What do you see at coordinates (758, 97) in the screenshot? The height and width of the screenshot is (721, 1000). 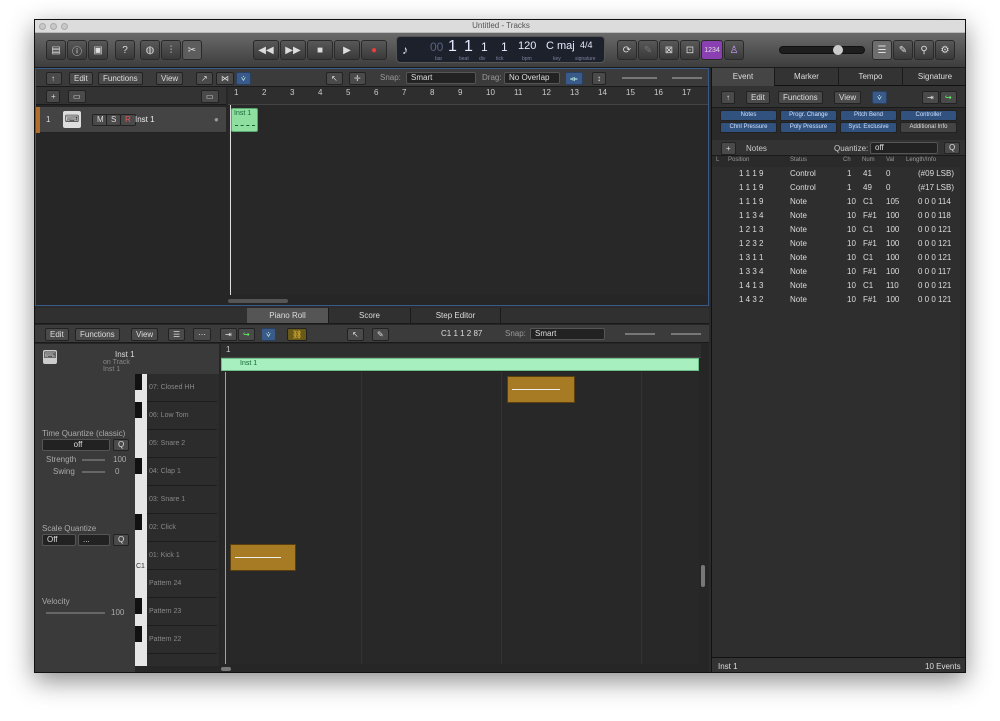 I see `event-menu-edit: Edit` at bounding box center [758, 97].